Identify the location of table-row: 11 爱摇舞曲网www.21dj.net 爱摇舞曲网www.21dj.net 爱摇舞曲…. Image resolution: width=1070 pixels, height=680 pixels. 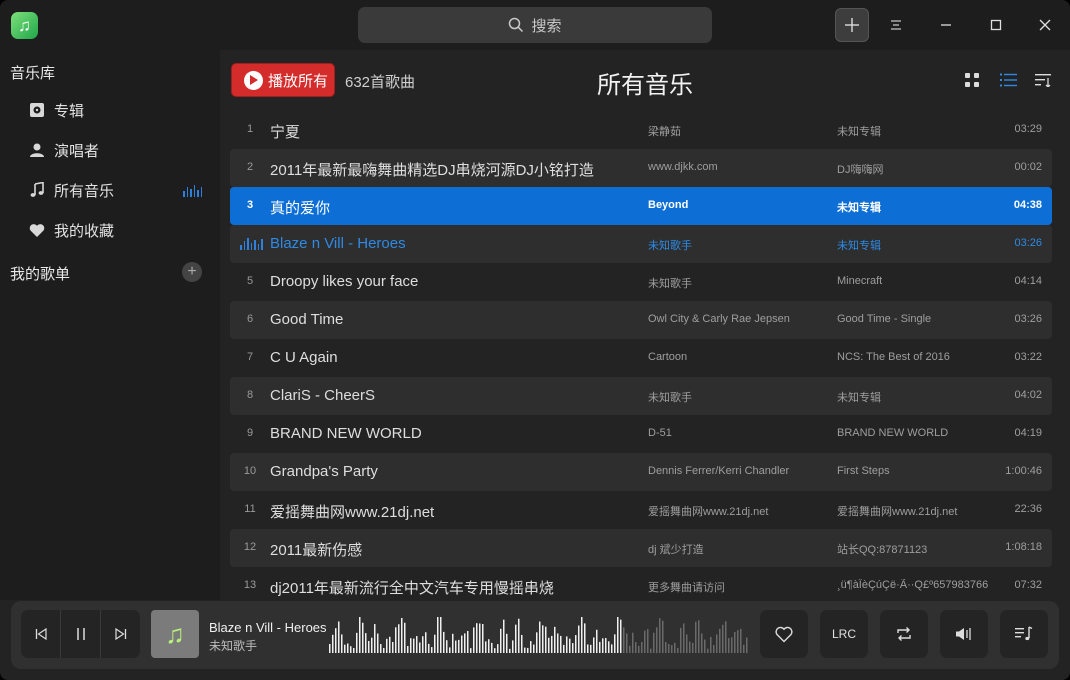
(641, 510).